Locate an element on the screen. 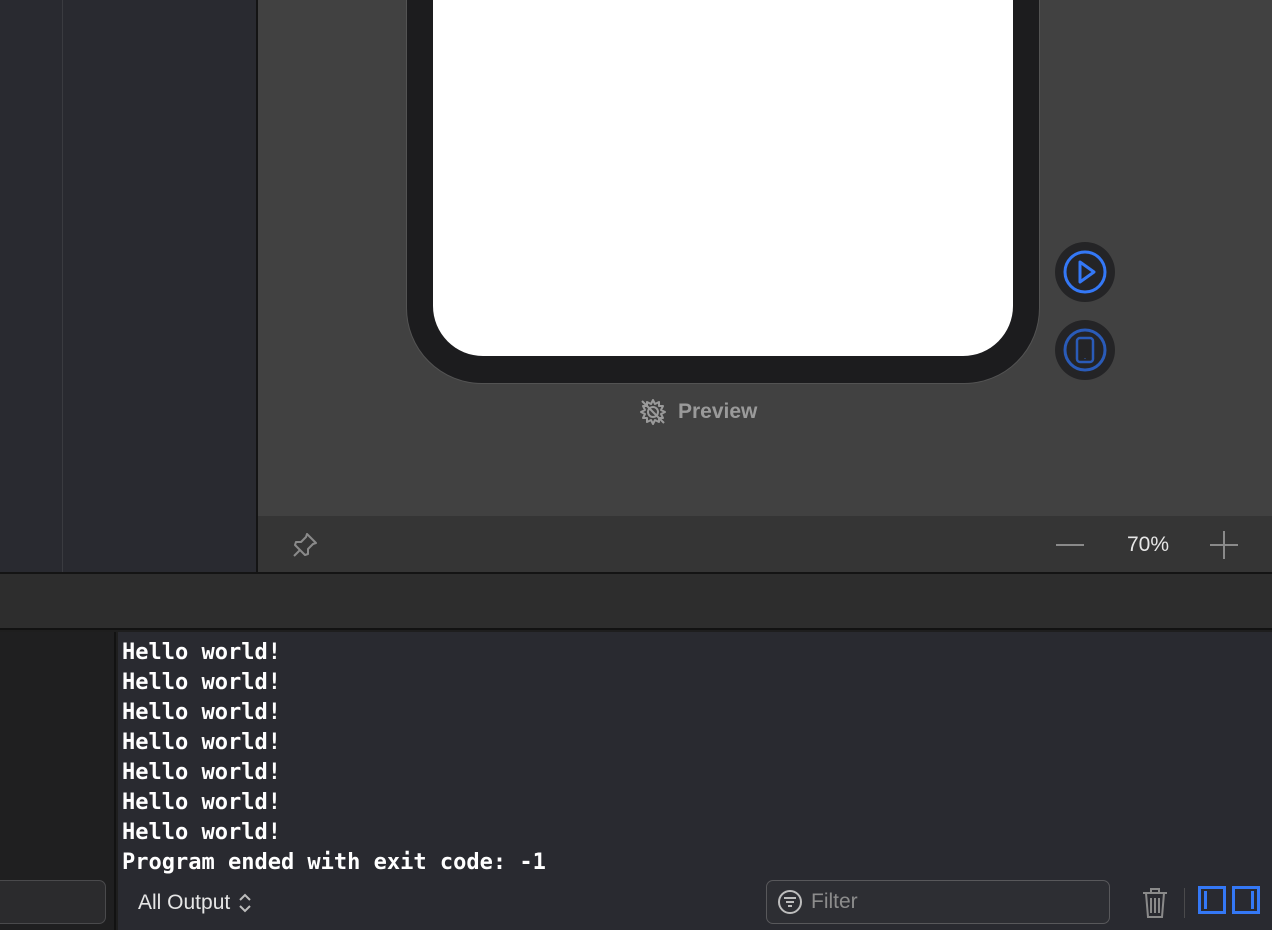 The width and height of the screenshot is (1272, 930). console-line: Program ended with exit code: -1 is located at coordinates (334, 862).